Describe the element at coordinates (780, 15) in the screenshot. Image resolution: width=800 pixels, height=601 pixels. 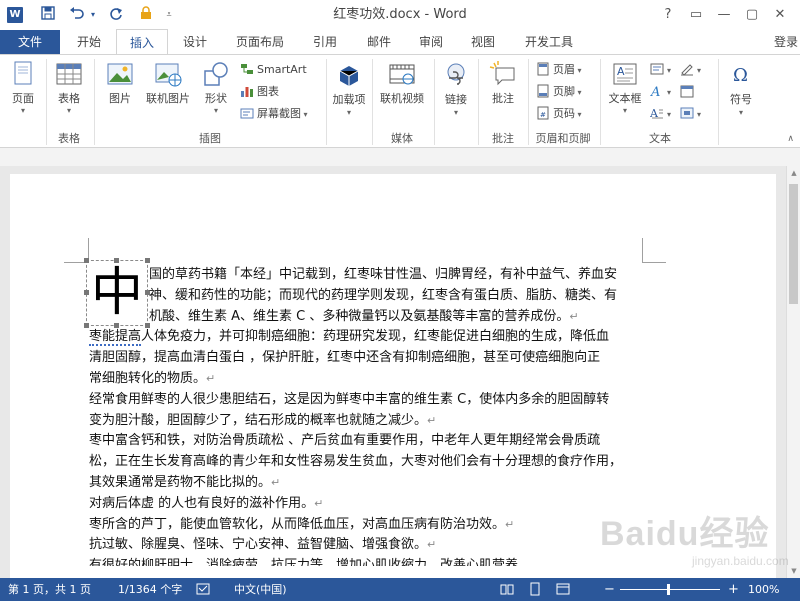
I see `close-icon: ✕` at that location.